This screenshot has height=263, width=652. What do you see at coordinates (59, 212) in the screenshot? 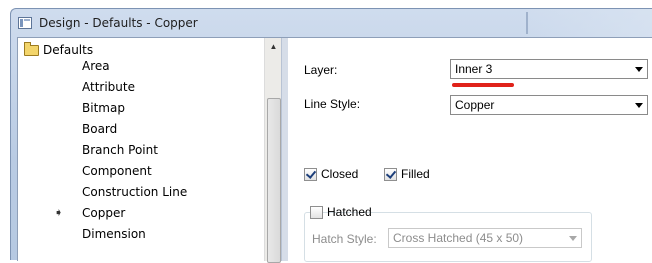
I see `current-item-arrow-icon: ➧` at bounding box center [59, 212].